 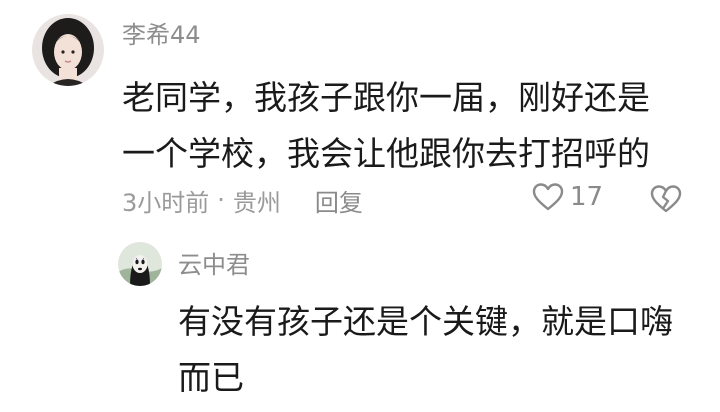 I want to click on reply-user-avatar, so click(x=140, y=264).